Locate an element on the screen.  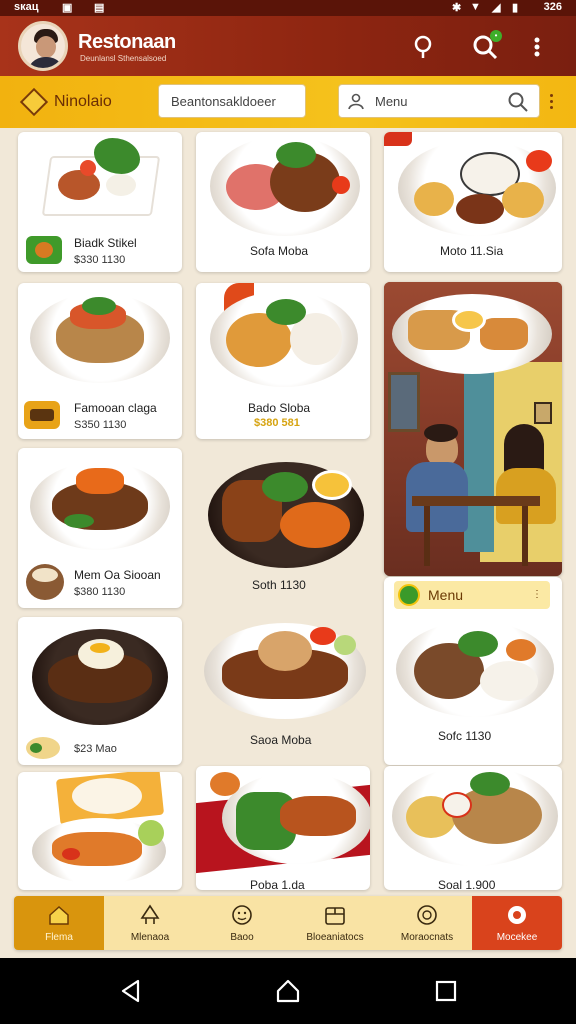
app-bar: Restonaan Deunlansl Sthensalsoed • is located at coordinates (288, 46).